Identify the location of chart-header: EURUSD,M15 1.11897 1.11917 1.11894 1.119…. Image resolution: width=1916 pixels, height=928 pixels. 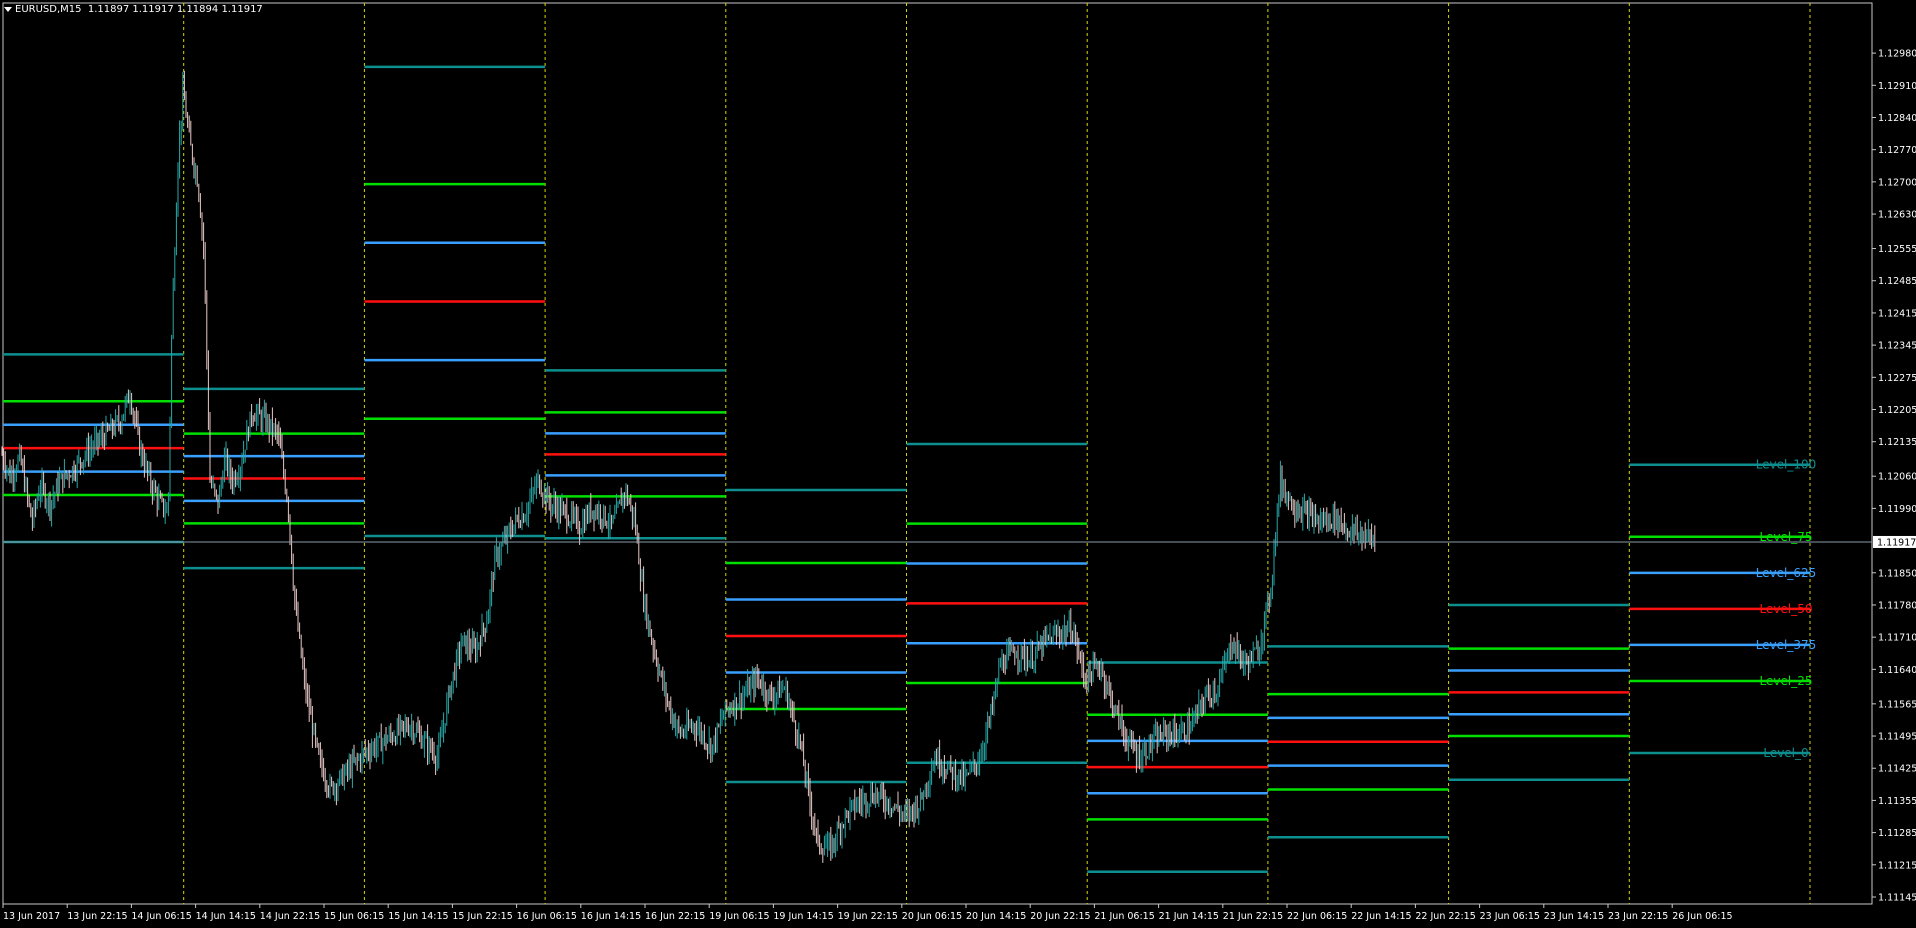
(133, 9).